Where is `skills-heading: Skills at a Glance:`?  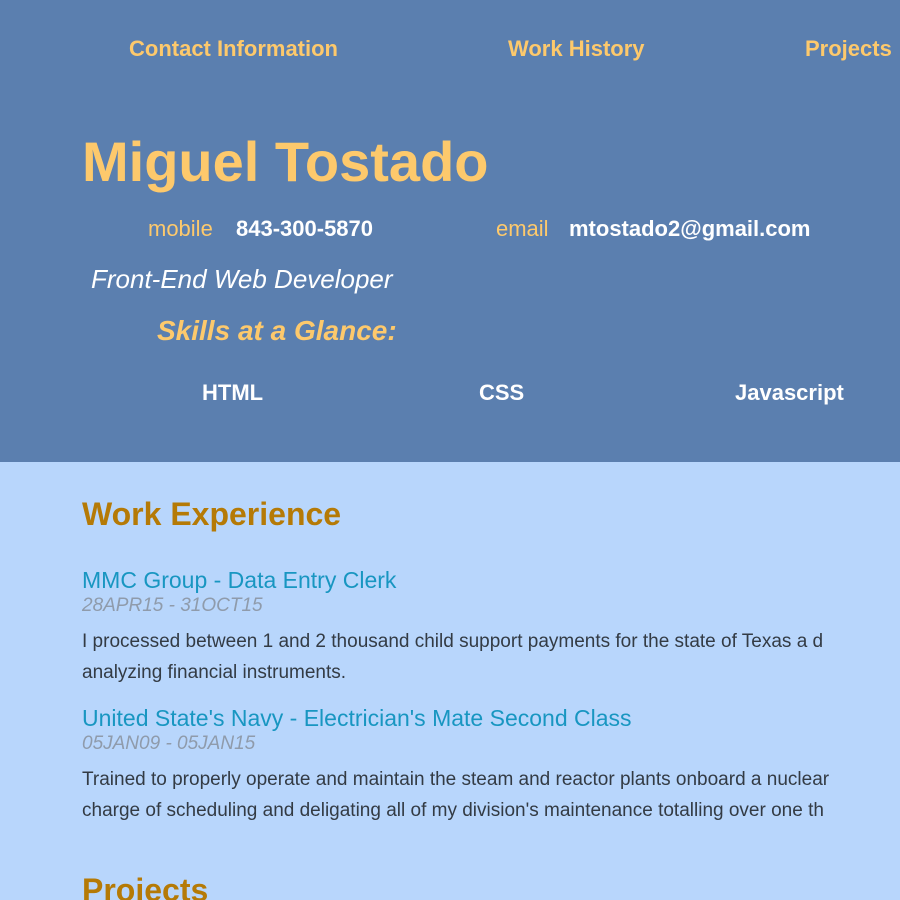 skills-heading: Skills at a Glance: is located at coordinates (277, 330).